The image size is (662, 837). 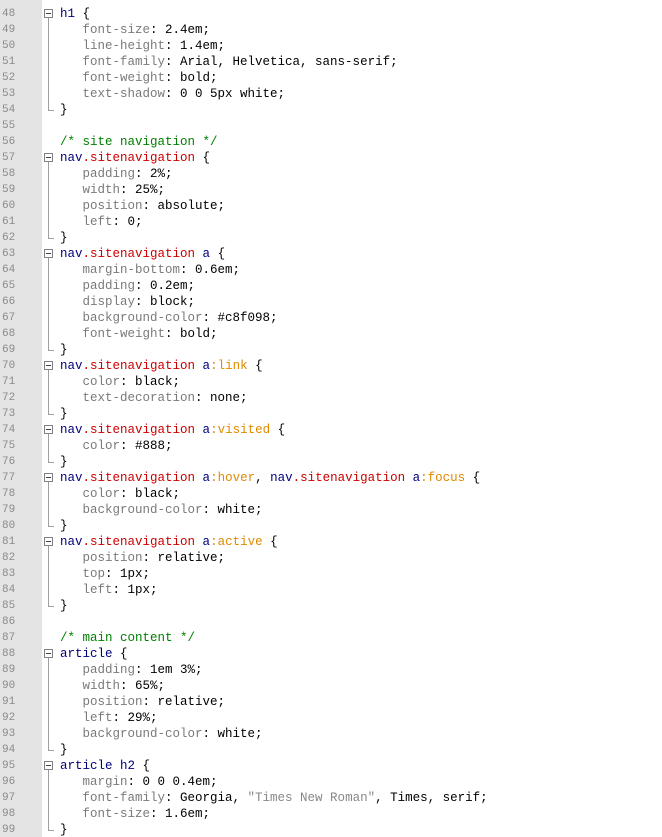 What do you see at coordinates (331, 190) in the screenshot?
I see `code-line: 59 width: 25%;` at bounding box center [331, 190].